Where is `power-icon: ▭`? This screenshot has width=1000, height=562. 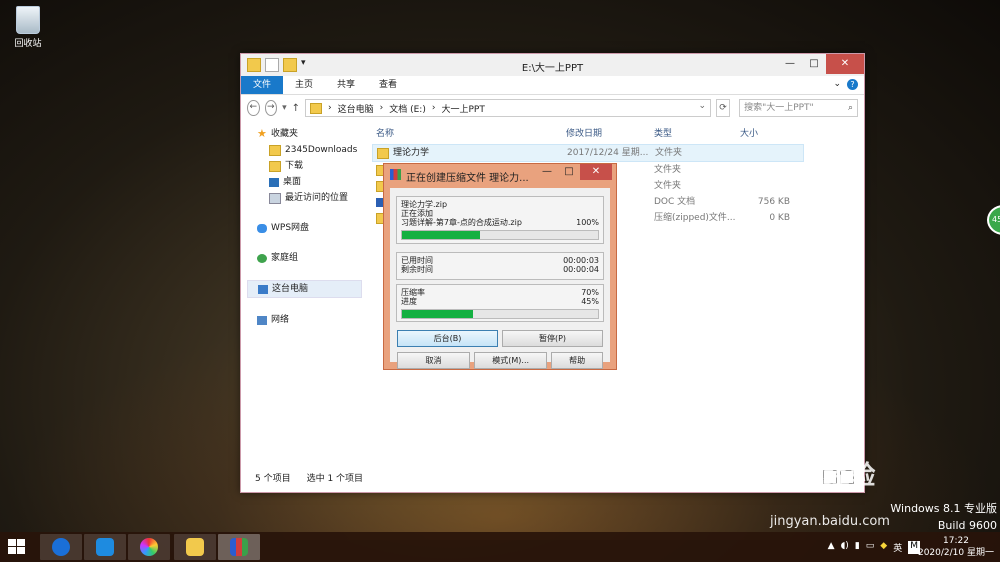
power-icon: ▭ is located at coordinates (870, 547).